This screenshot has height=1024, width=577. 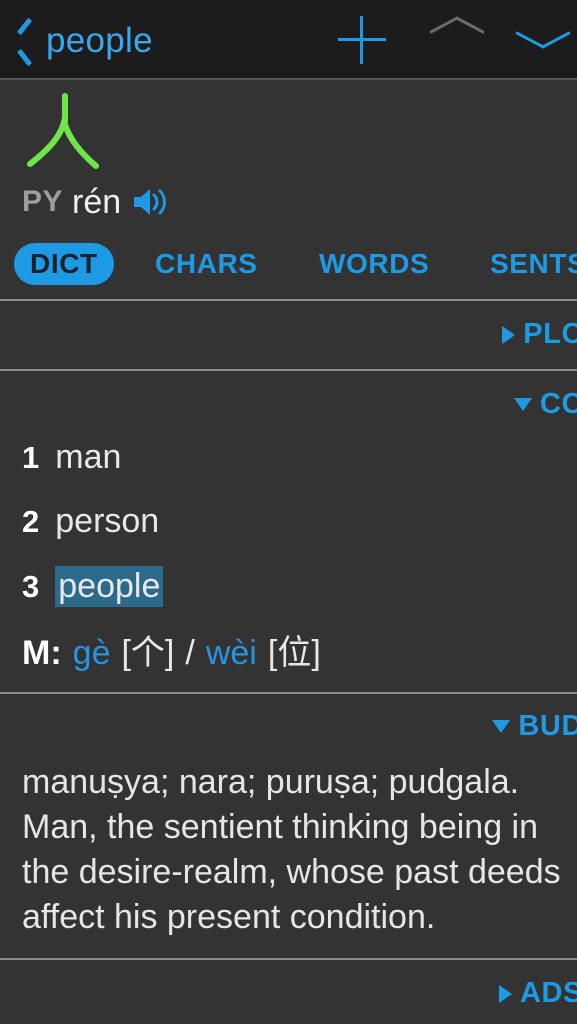 I want to click on section-header-plc-label: PLC, so click(x=550, y=334).